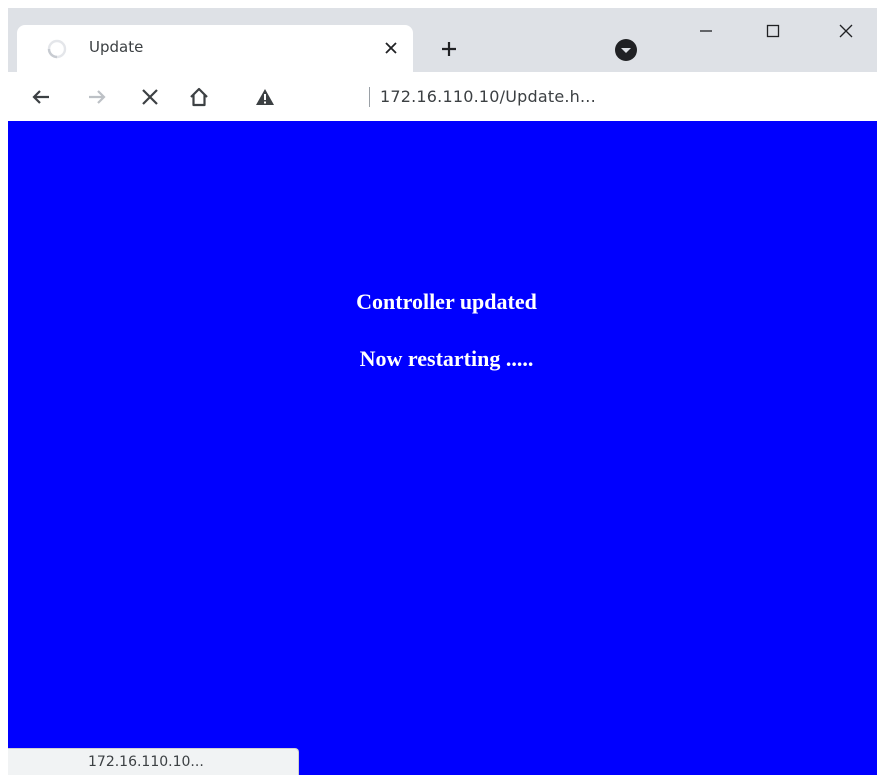 This screenshot has width=877, height=775. Describe the element at coordinates (41, 97) in the screenshot. I see `arrow-left-icon` at that location.